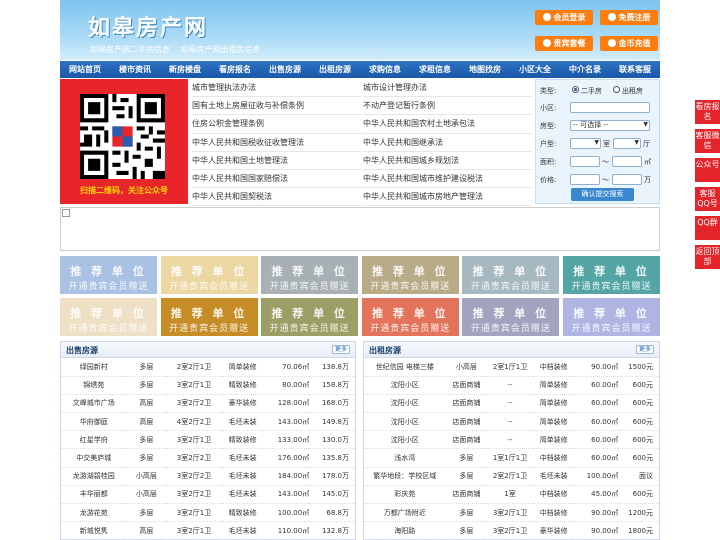 The width and height of the screenshot is (720, 540). What do you see at coordinates (94, 513) in the screenshot?
I see `listing-cell: 龙游花苑` at bounding box center [94, 513].